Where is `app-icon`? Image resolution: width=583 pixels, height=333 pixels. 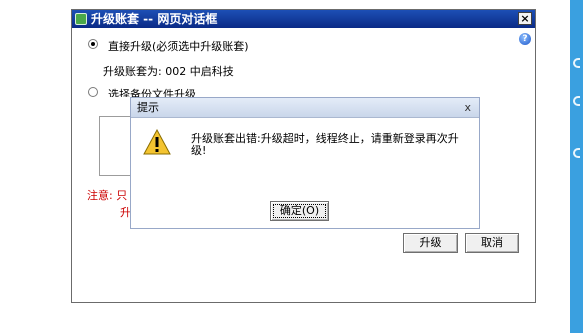
app-icon is located at coordinates (81, 19).